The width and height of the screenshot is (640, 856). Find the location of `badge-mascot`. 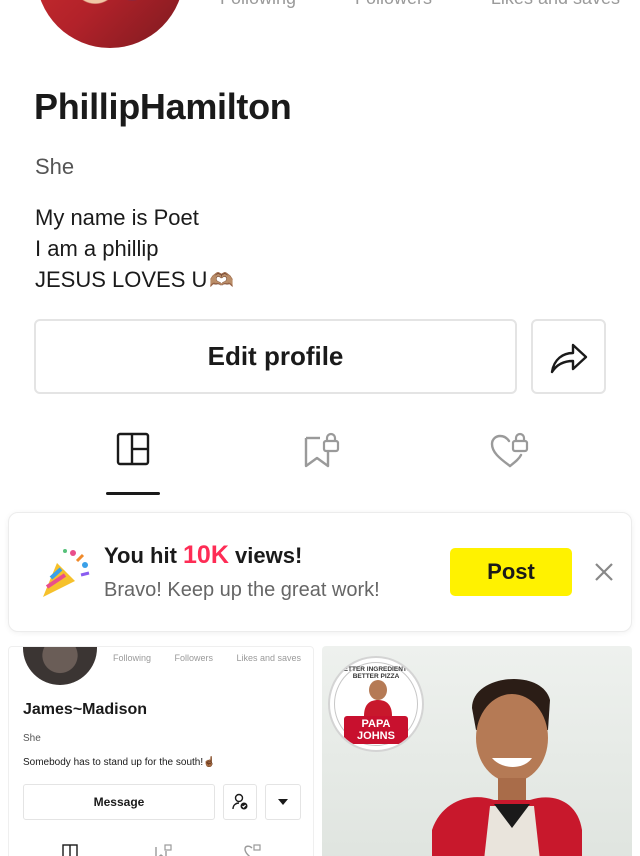

badge-mascot is located at coordinates (378, 698).